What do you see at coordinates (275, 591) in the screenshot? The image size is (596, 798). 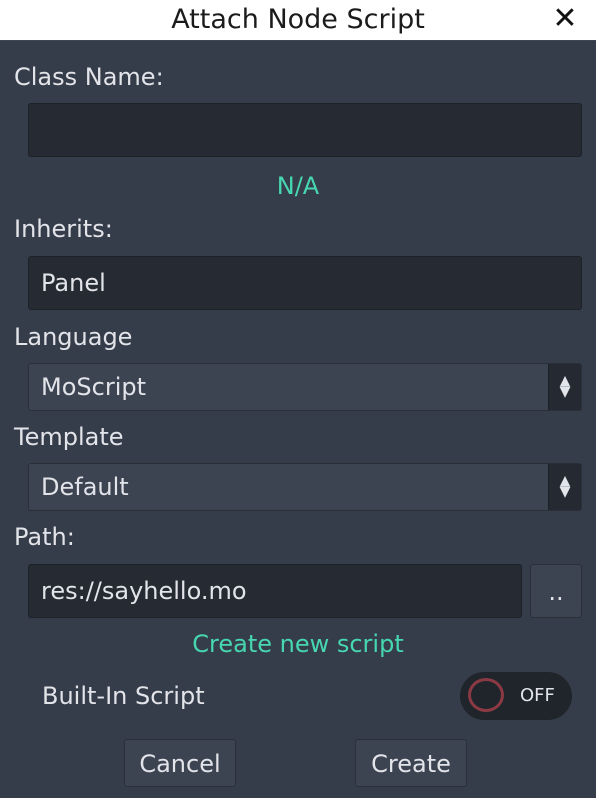 I see `path-input: res://sayhello.mo` at bounding box center [275, 591].